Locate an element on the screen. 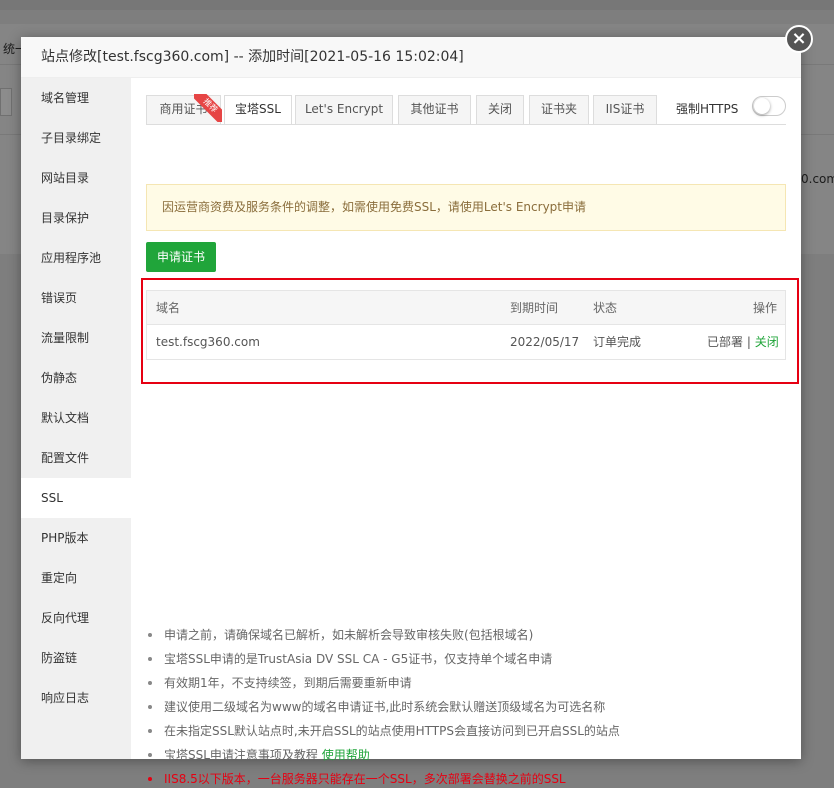  toggle-knob is located at coordinates (762, 106).